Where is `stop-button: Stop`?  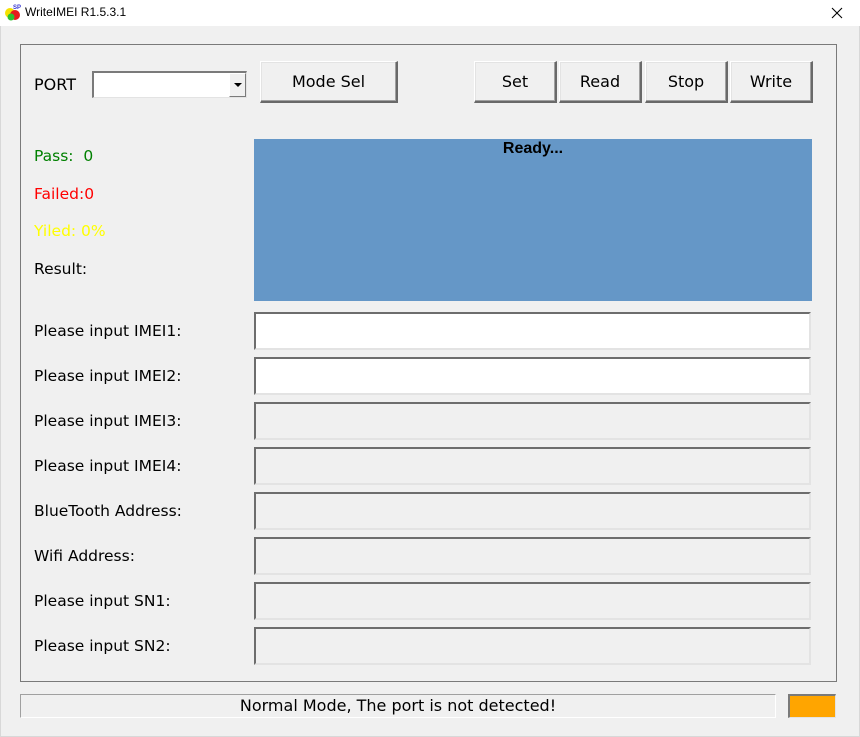 stop-button: Stop is located at coordinates (686, 82).